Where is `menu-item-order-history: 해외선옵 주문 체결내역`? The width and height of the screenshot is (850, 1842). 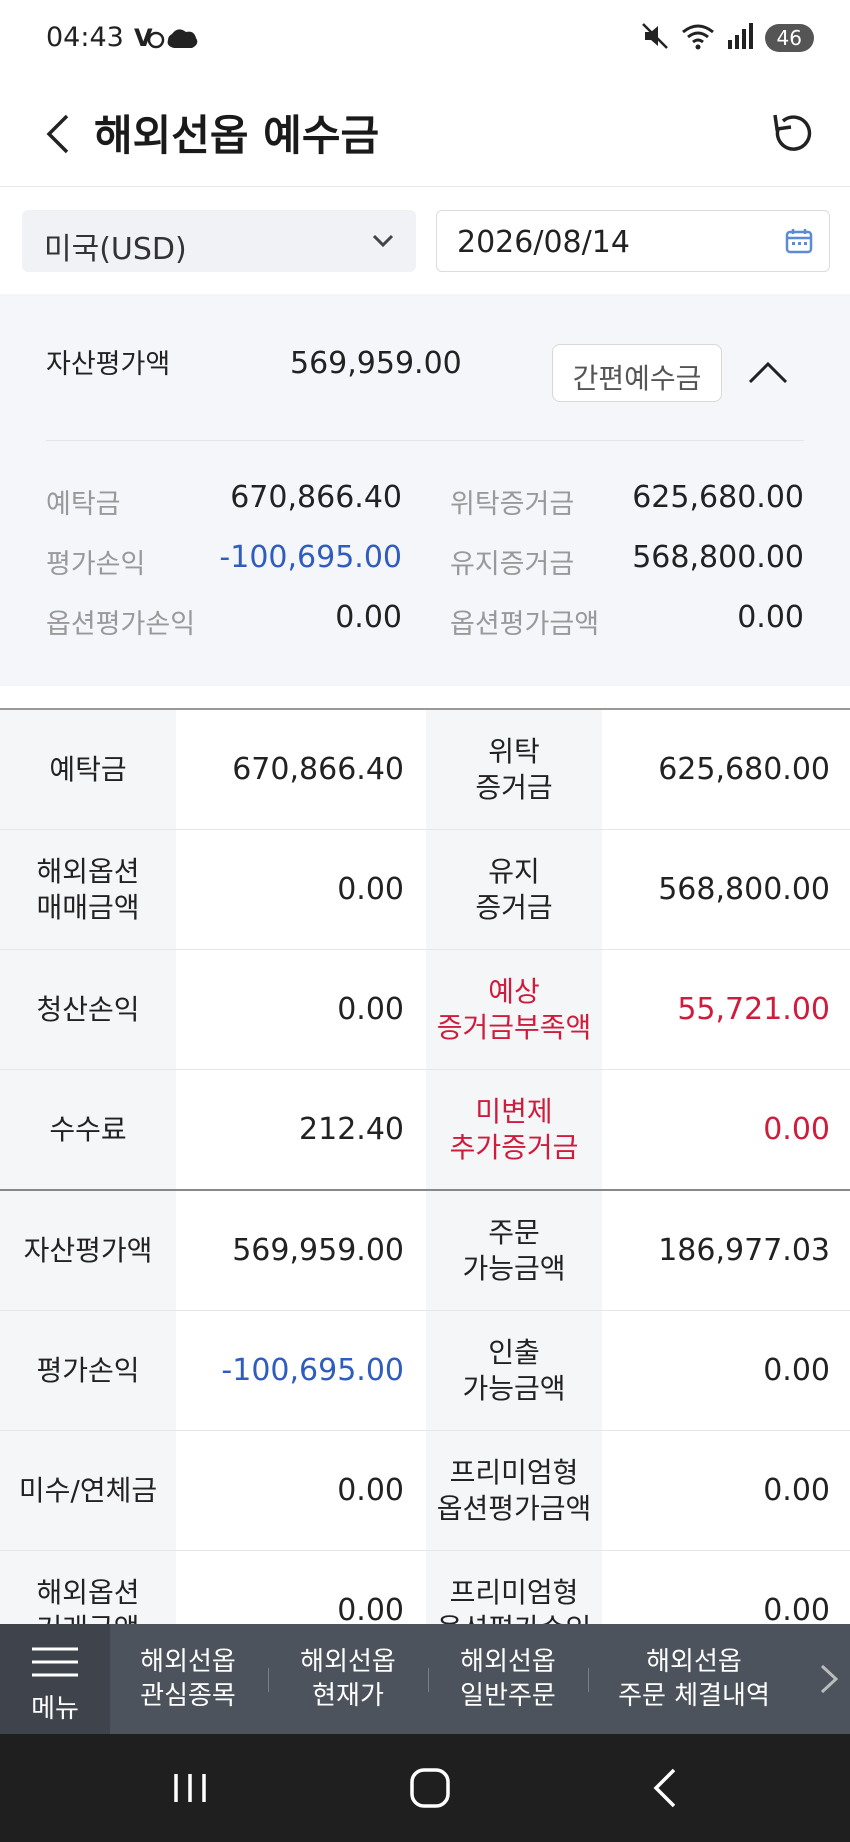
menu-item-order-history: 해외선옵 주문 체결내역 is located at coordinates (694, 1679).